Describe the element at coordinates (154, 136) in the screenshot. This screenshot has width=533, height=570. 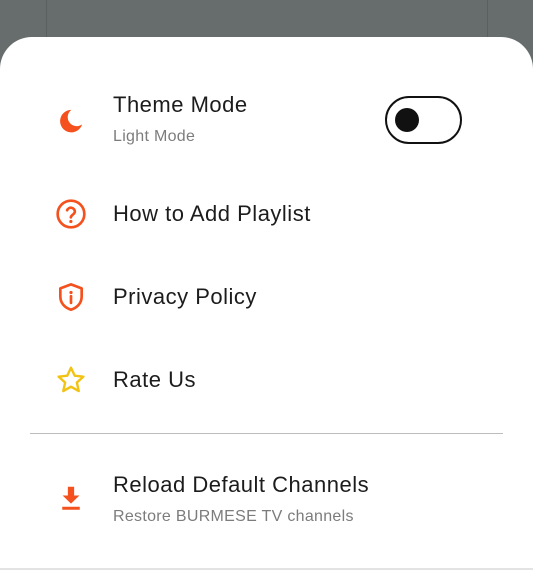
I see `theme-mode-subtitle: Light Mode` at that location.